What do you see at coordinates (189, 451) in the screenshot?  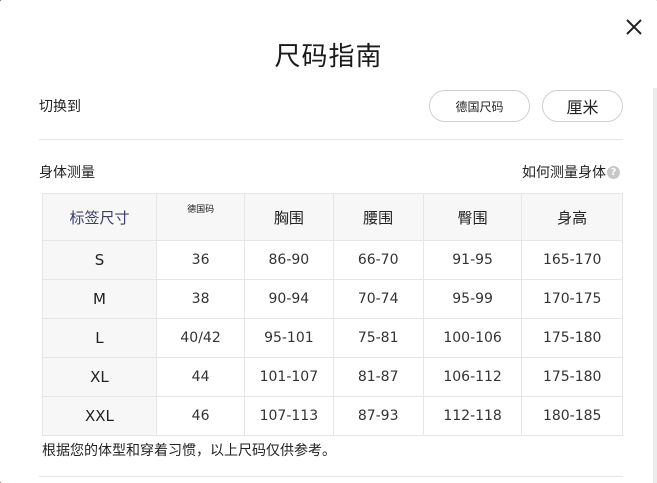 I see `size-disclaimer: 根据您的体型和穿着习惯，以上尺码仅供参考。` at bounding box center [189, 451].